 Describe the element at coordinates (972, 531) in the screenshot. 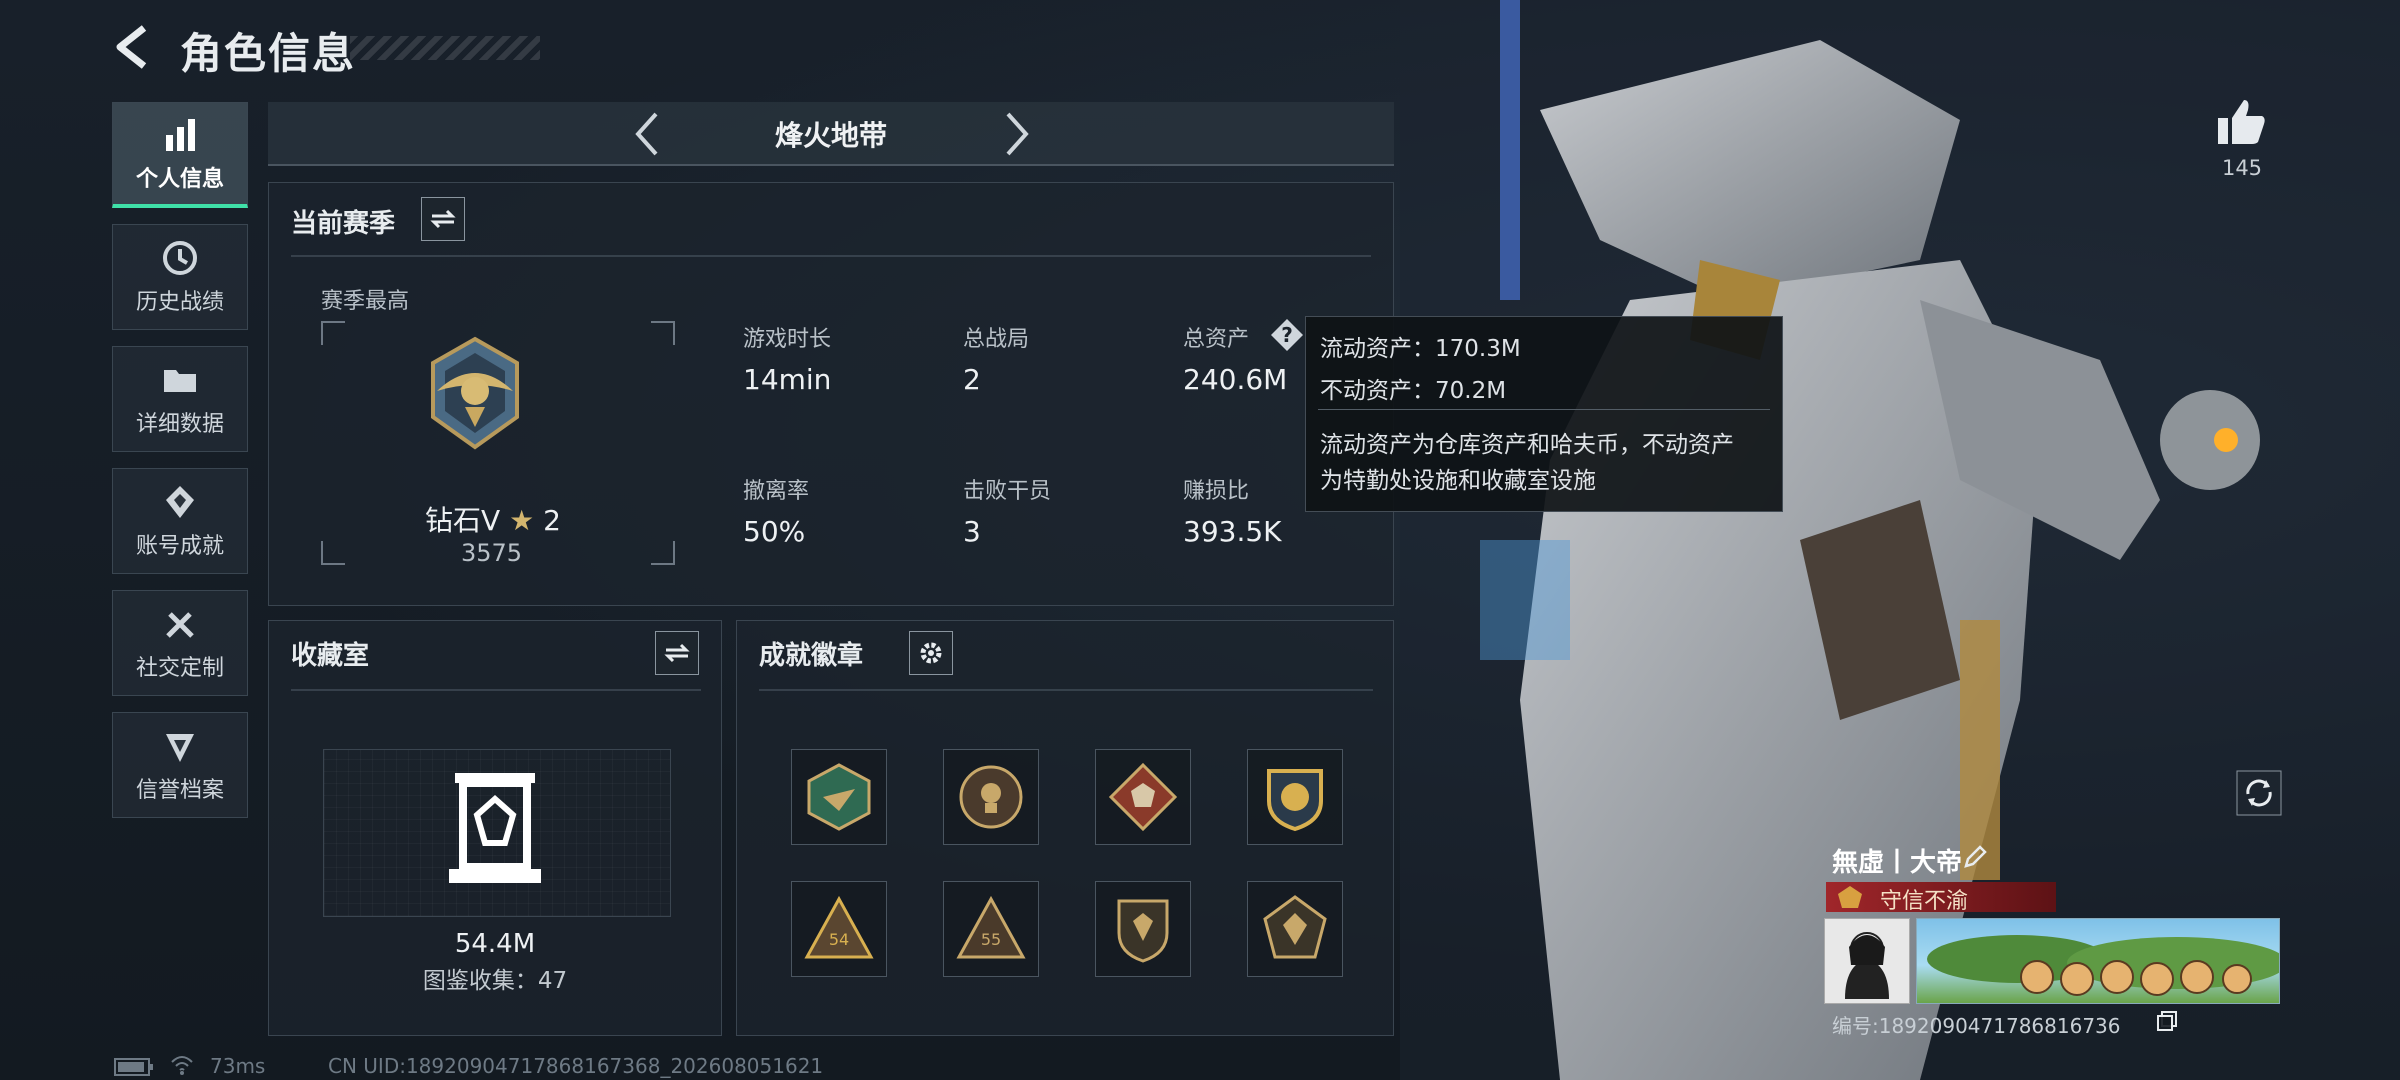

I see `stat-value: 3` at that location.